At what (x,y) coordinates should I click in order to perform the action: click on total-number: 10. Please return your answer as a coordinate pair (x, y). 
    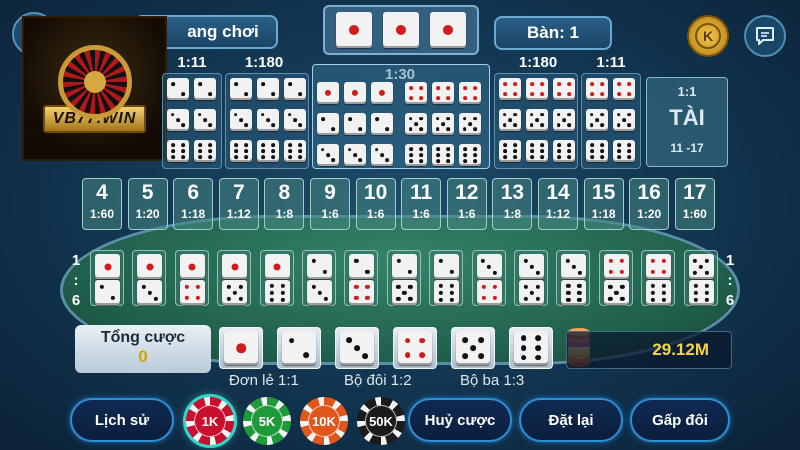
    Looking at the image, I should click on (375, 192).